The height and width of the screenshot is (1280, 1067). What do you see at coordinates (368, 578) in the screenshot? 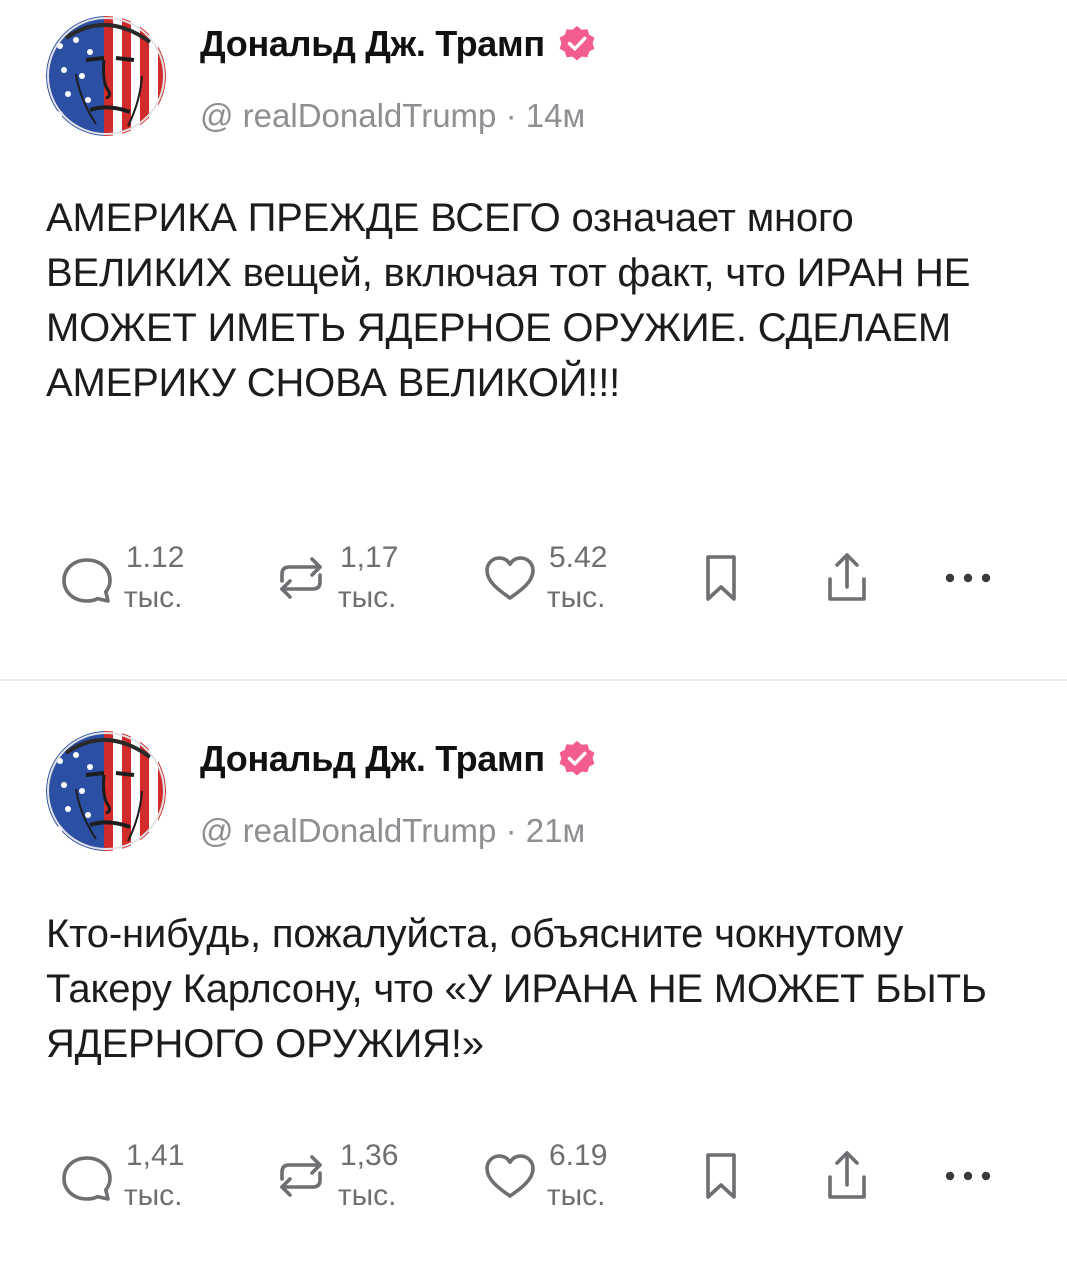
I see `repost-count: 1,17 тыс.` at bounding box center [368, 578].